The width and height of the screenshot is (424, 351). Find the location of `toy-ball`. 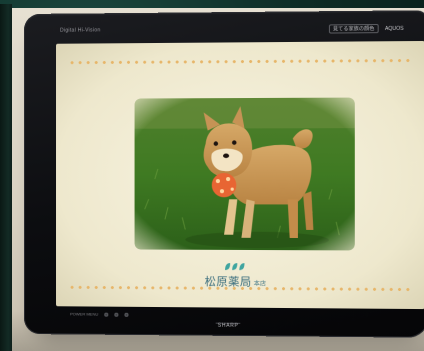

toy-ball is located at coordinates (224, 185).